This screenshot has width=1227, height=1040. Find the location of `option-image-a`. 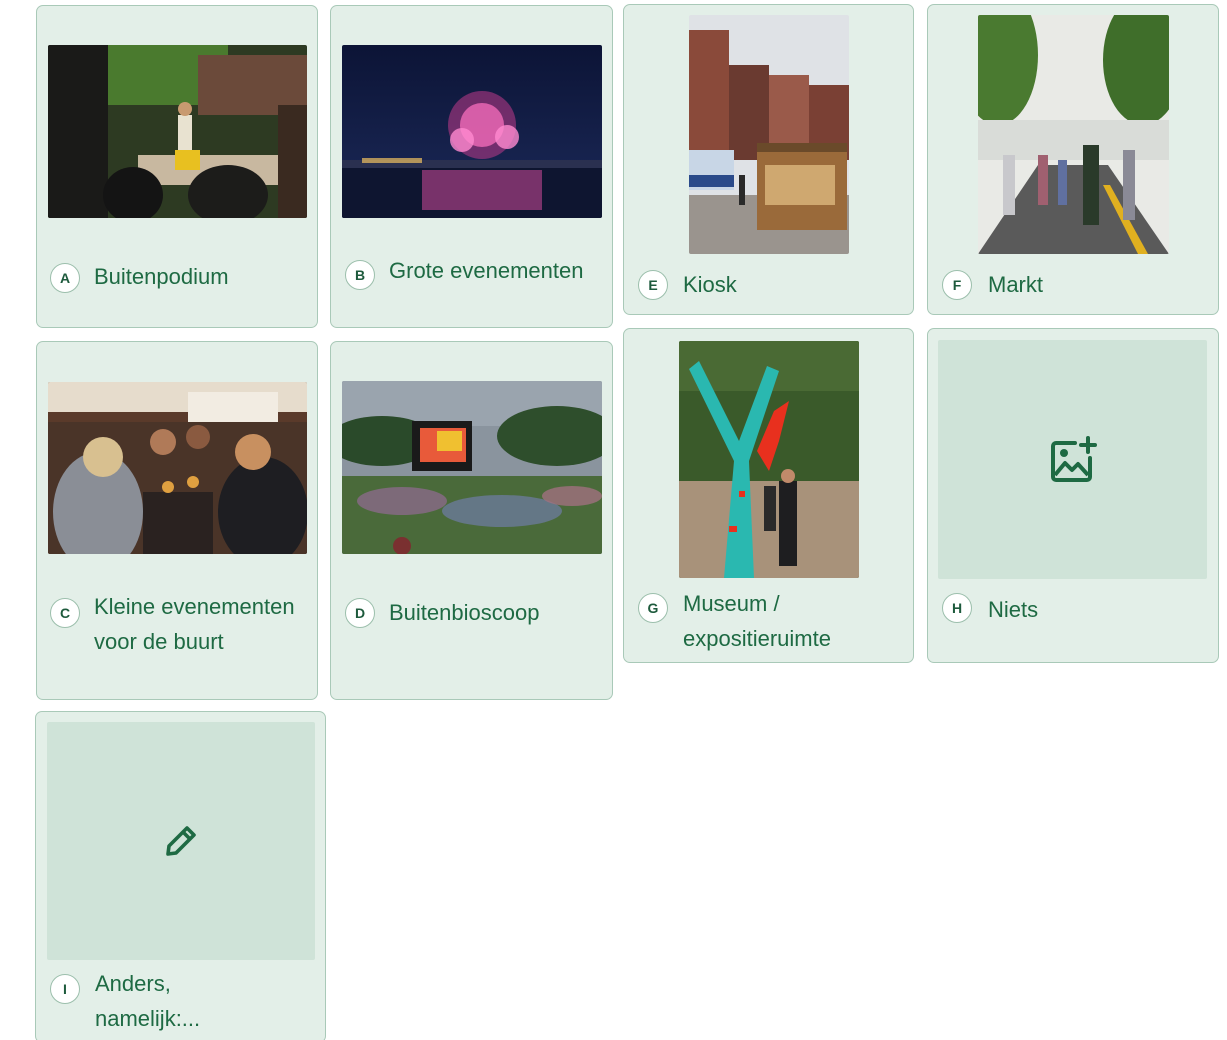

option-image-a is located at coordinates (177, 131).